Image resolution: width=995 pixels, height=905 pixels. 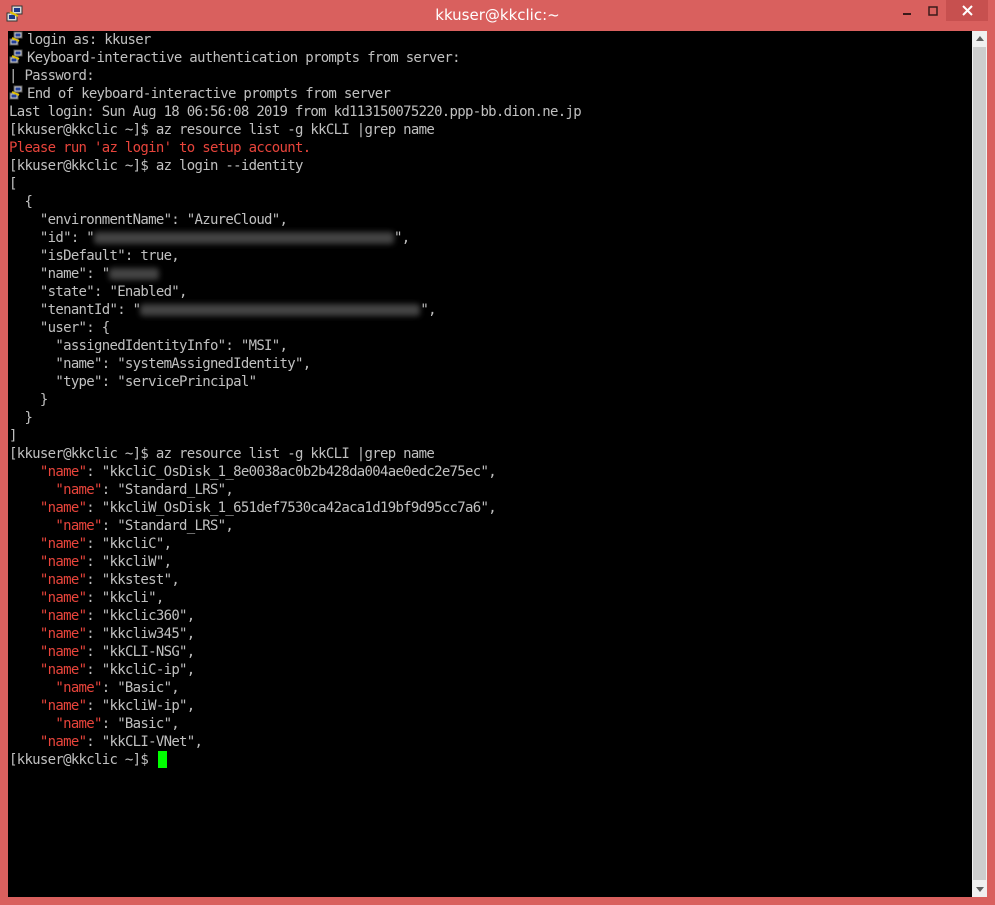 What do you see at coordinates (52, 238) in the screenshot?
I see `line-text: "id": "` at bounding box center [52, 238].